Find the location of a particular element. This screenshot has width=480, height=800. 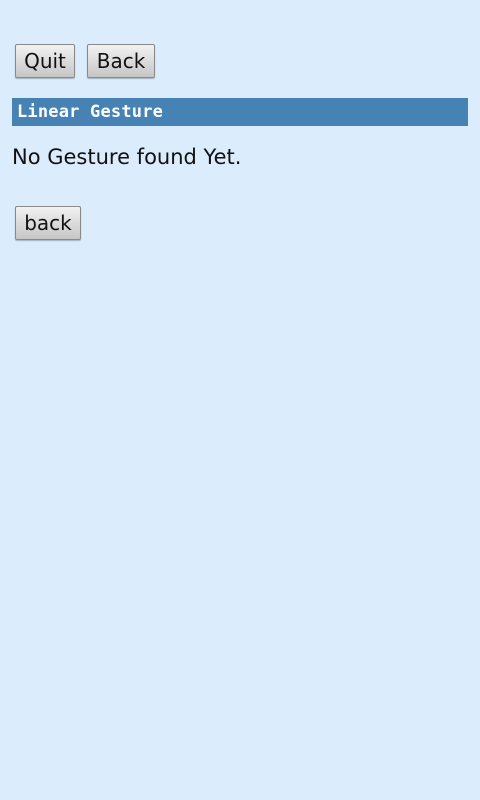

back-button: back is located at coordinates (48, 223).